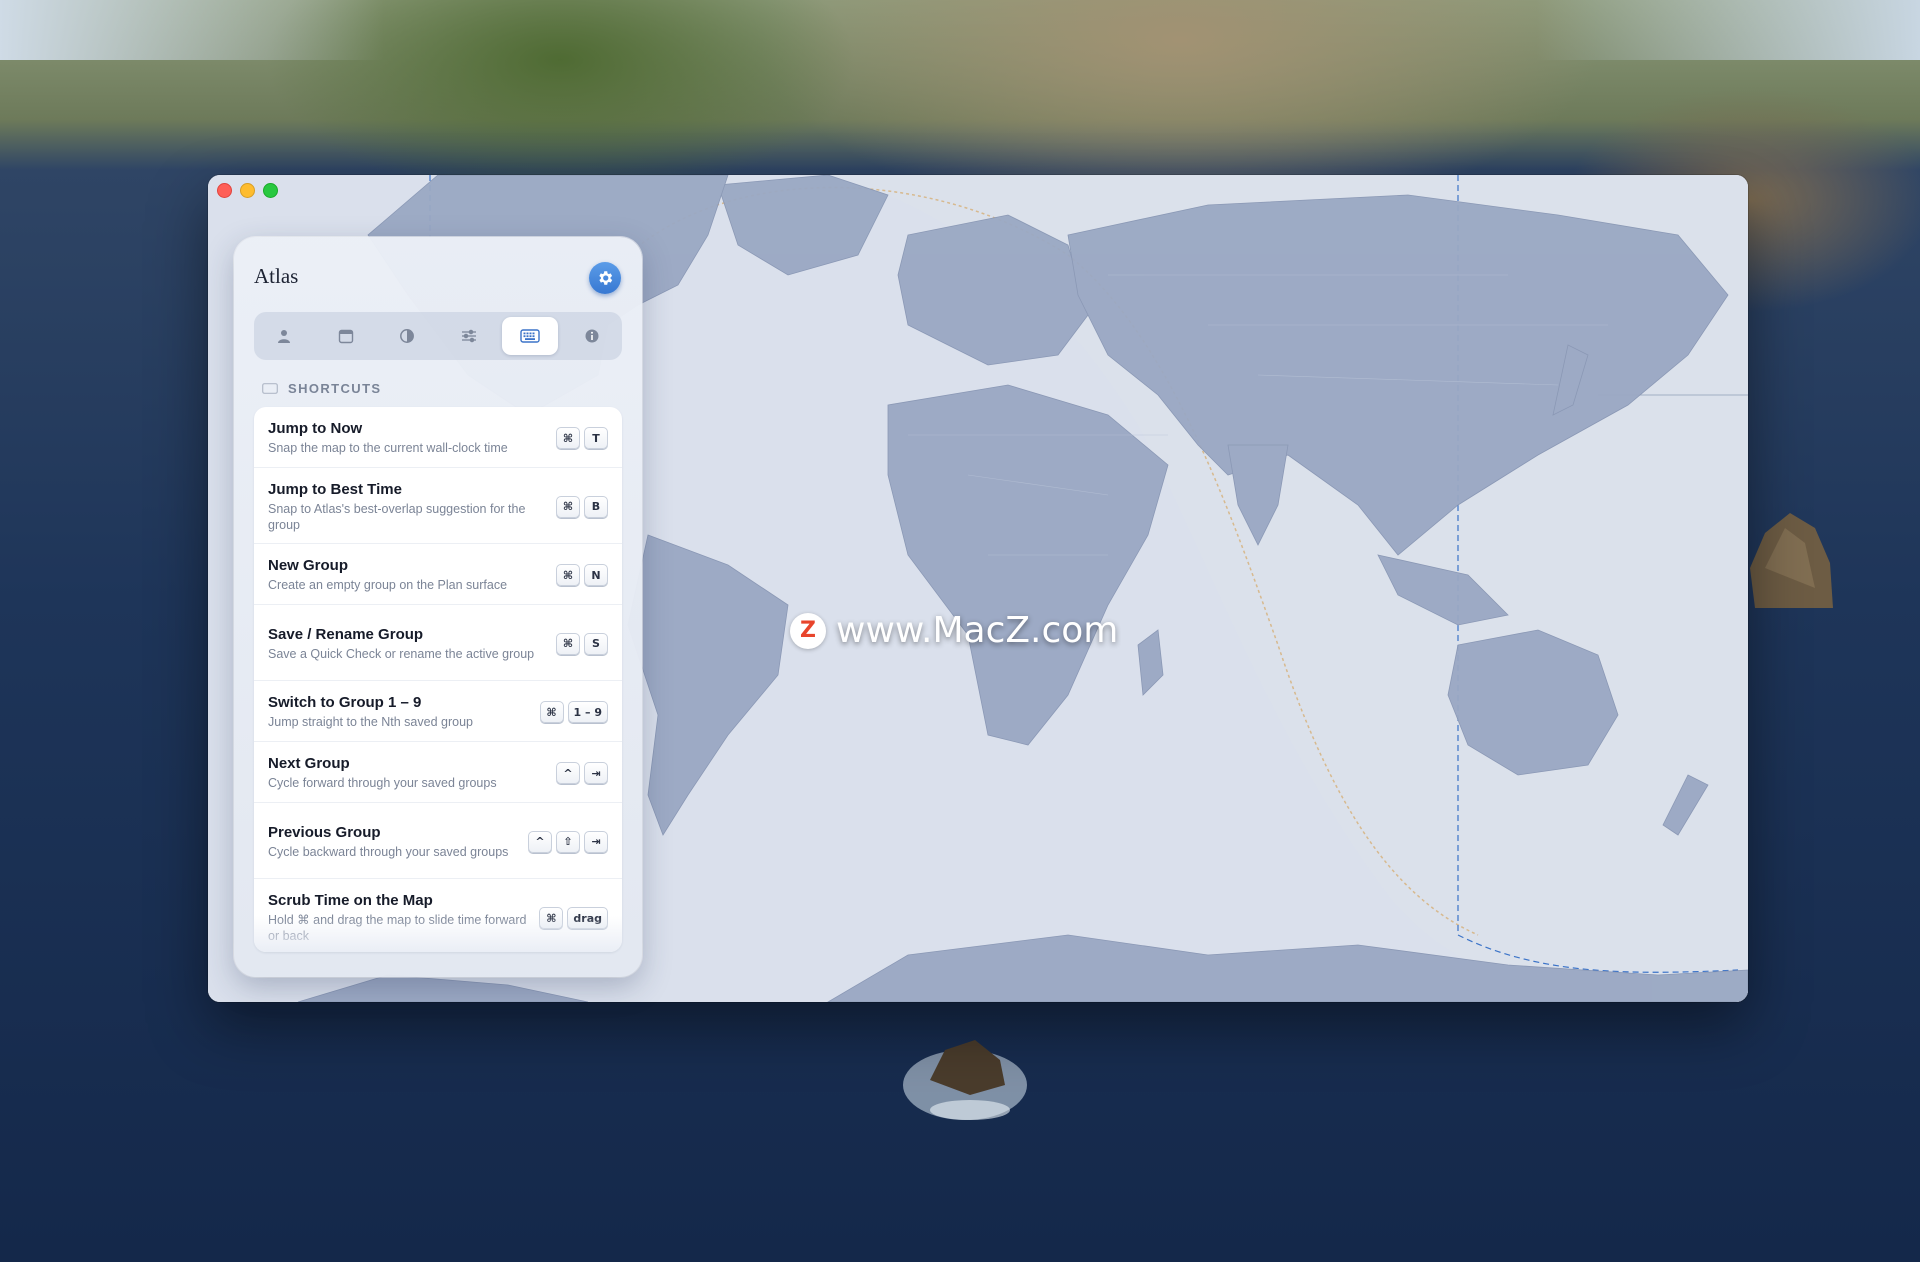 The image size is (1920, 1262). I want to click on wallpaper-rock-island, so click(965, 1080).